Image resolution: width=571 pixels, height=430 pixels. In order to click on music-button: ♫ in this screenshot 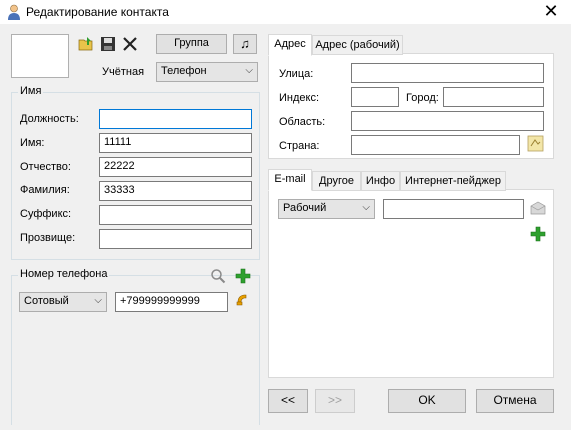, I will do `click(245, 44)`.